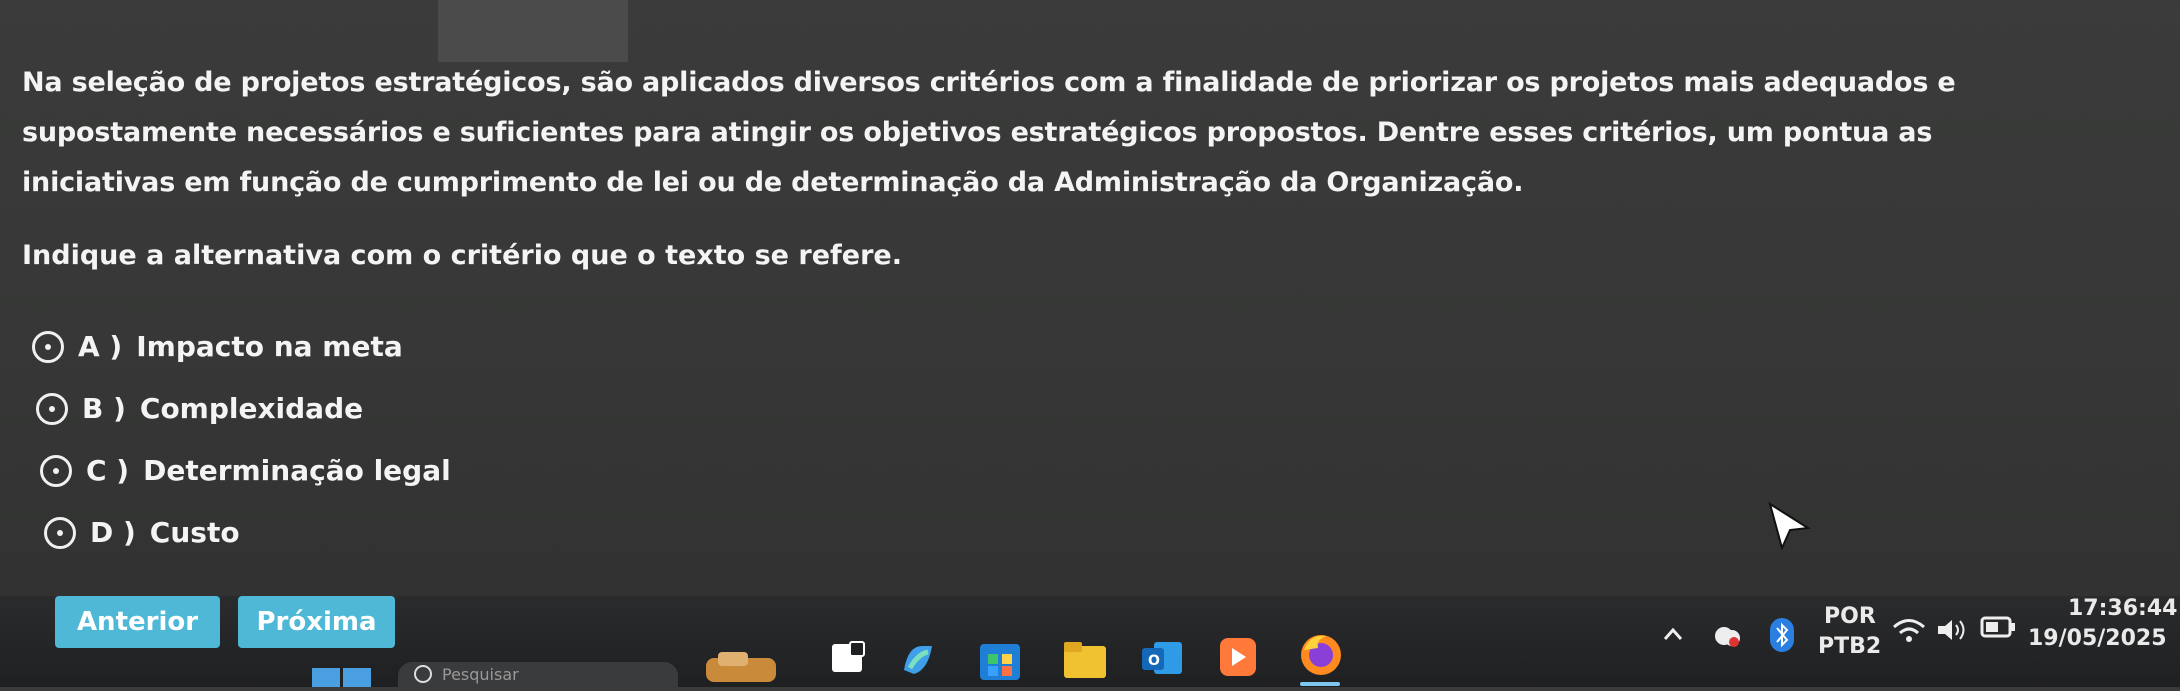  What do you see at coordinates (1998, 627) in the screenshot?
I see `battery-icon` at bounding box center [1998, 627].